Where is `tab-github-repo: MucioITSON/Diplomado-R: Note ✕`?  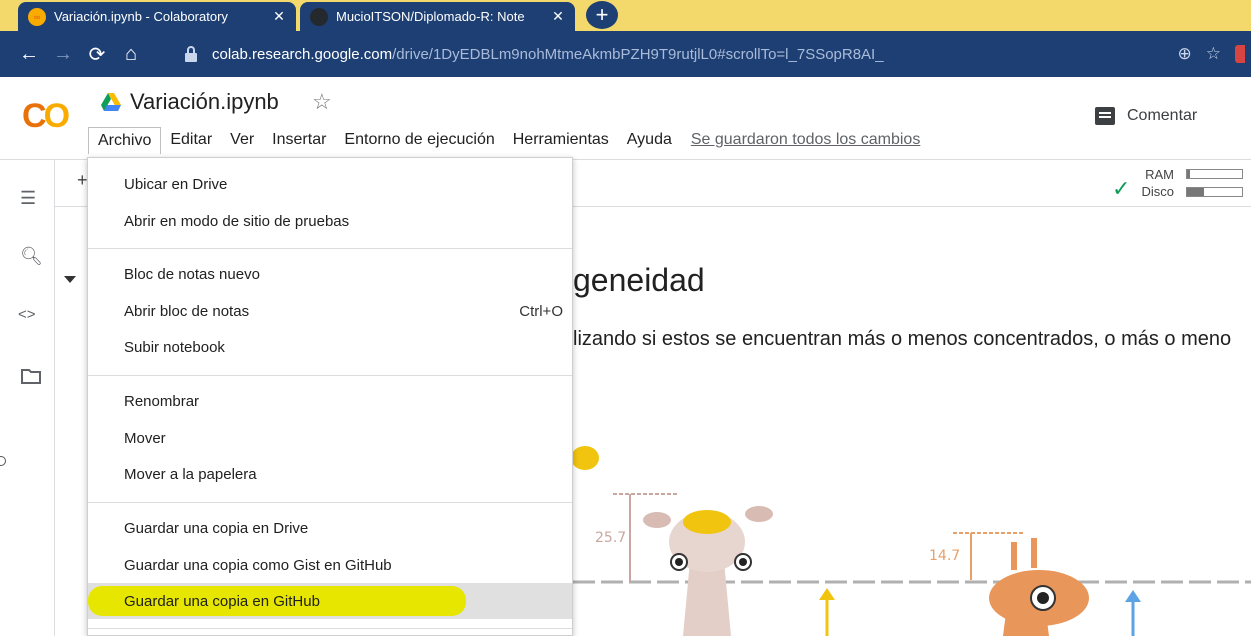
tab-github-repo: MucioITSON/Diplomado-R: Note ✕ is located at coordinates (437, 16).